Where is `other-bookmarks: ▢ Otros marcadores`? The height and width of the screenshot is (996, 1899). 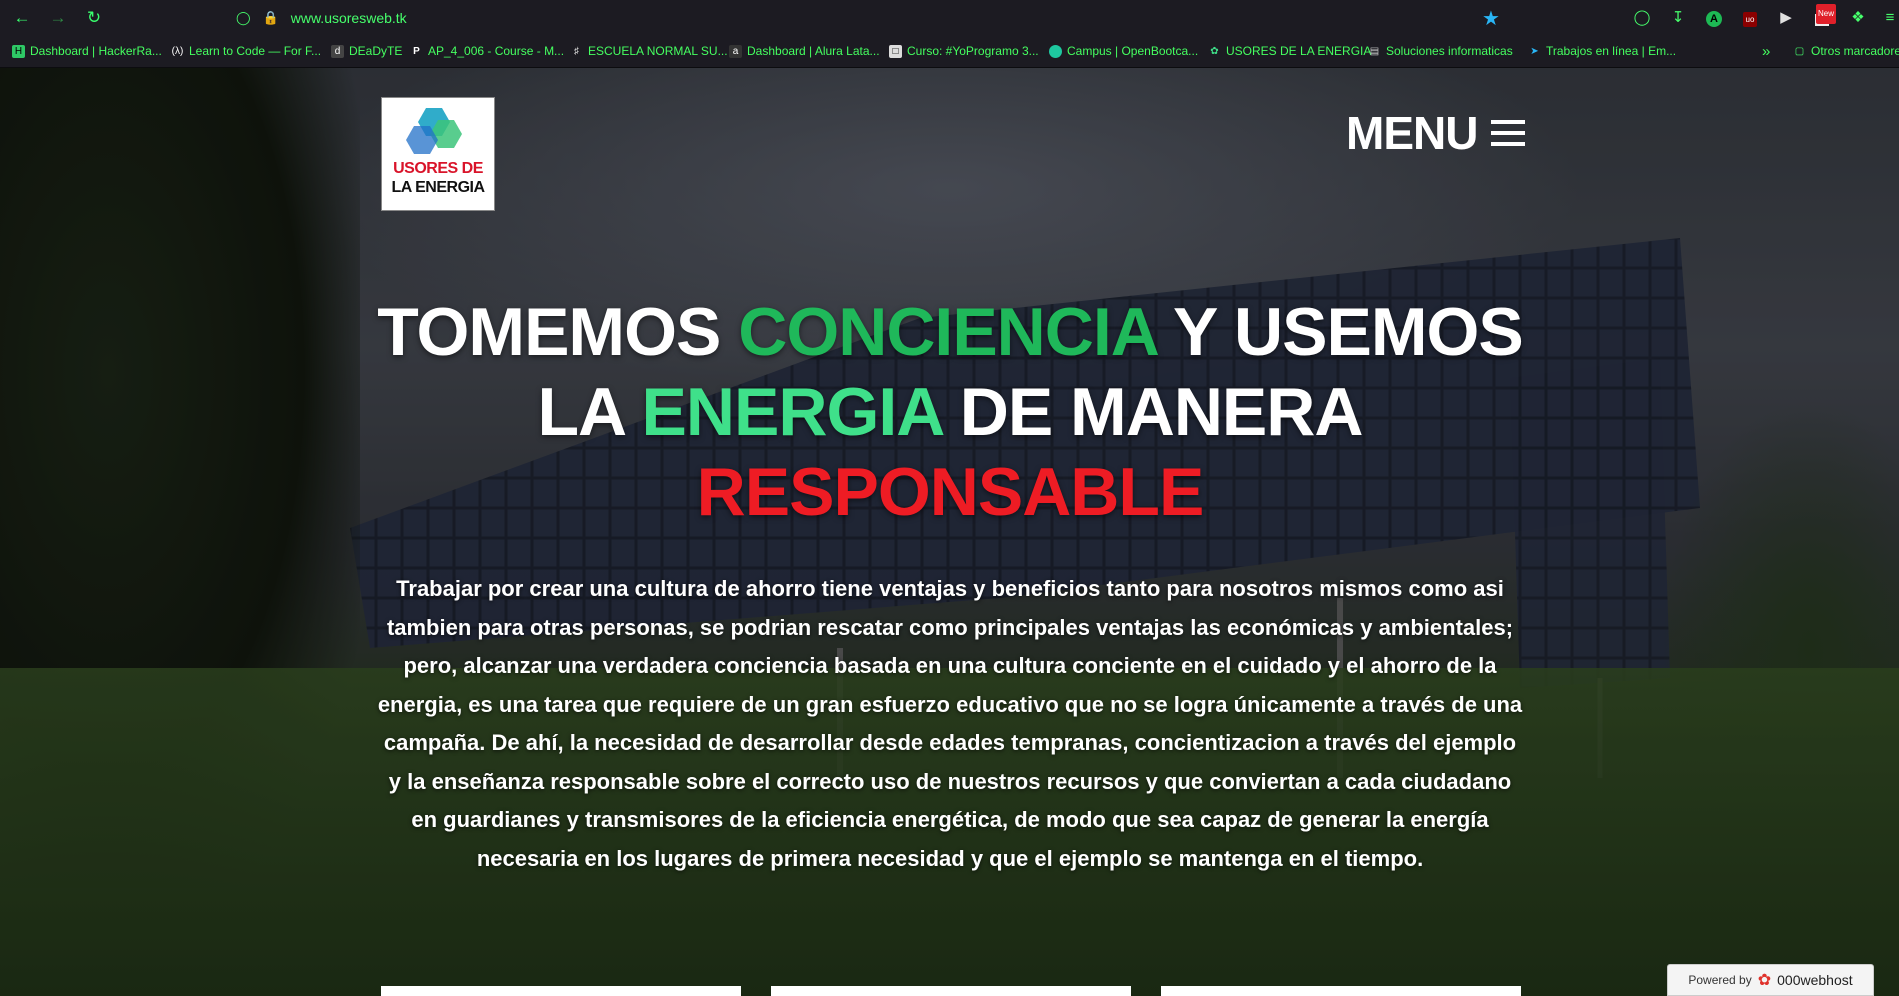 other-bookmarks: ▢ Otros marcadores is located at coordinates (1846, 51).